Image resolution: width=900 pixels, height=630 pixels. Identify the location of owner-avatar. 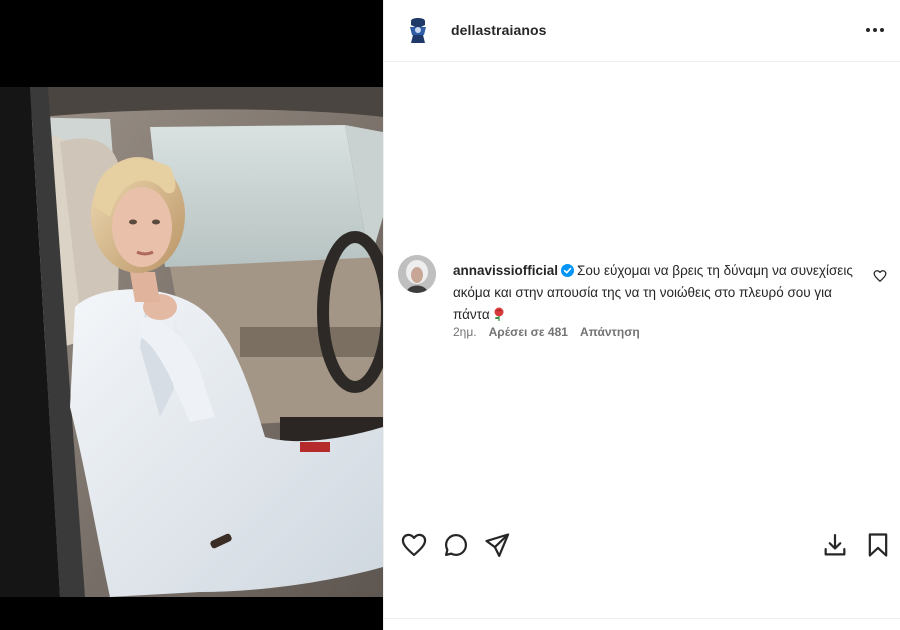
(418, 30).